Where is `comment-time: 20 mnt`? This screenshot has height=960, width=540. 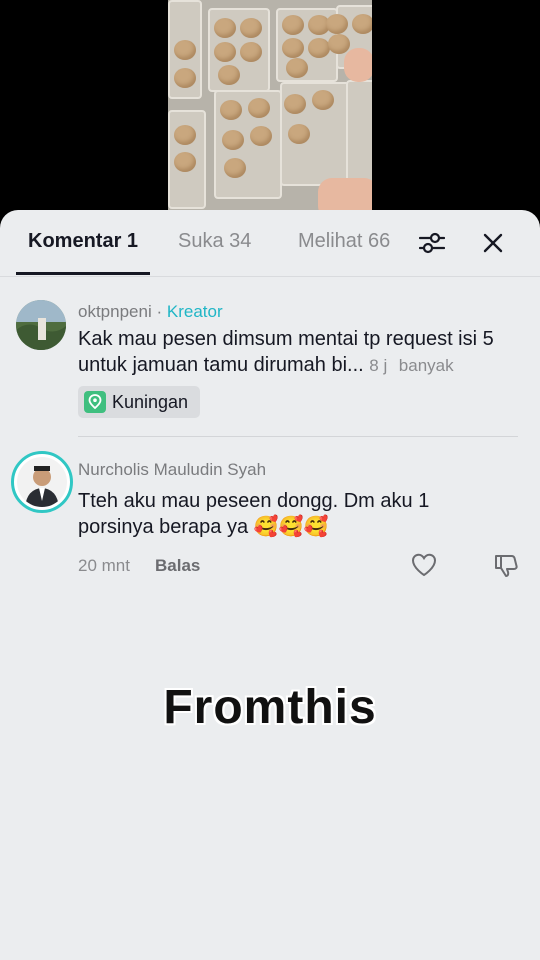 comment-time: 20 mnt is located at coordinates (104, 565).